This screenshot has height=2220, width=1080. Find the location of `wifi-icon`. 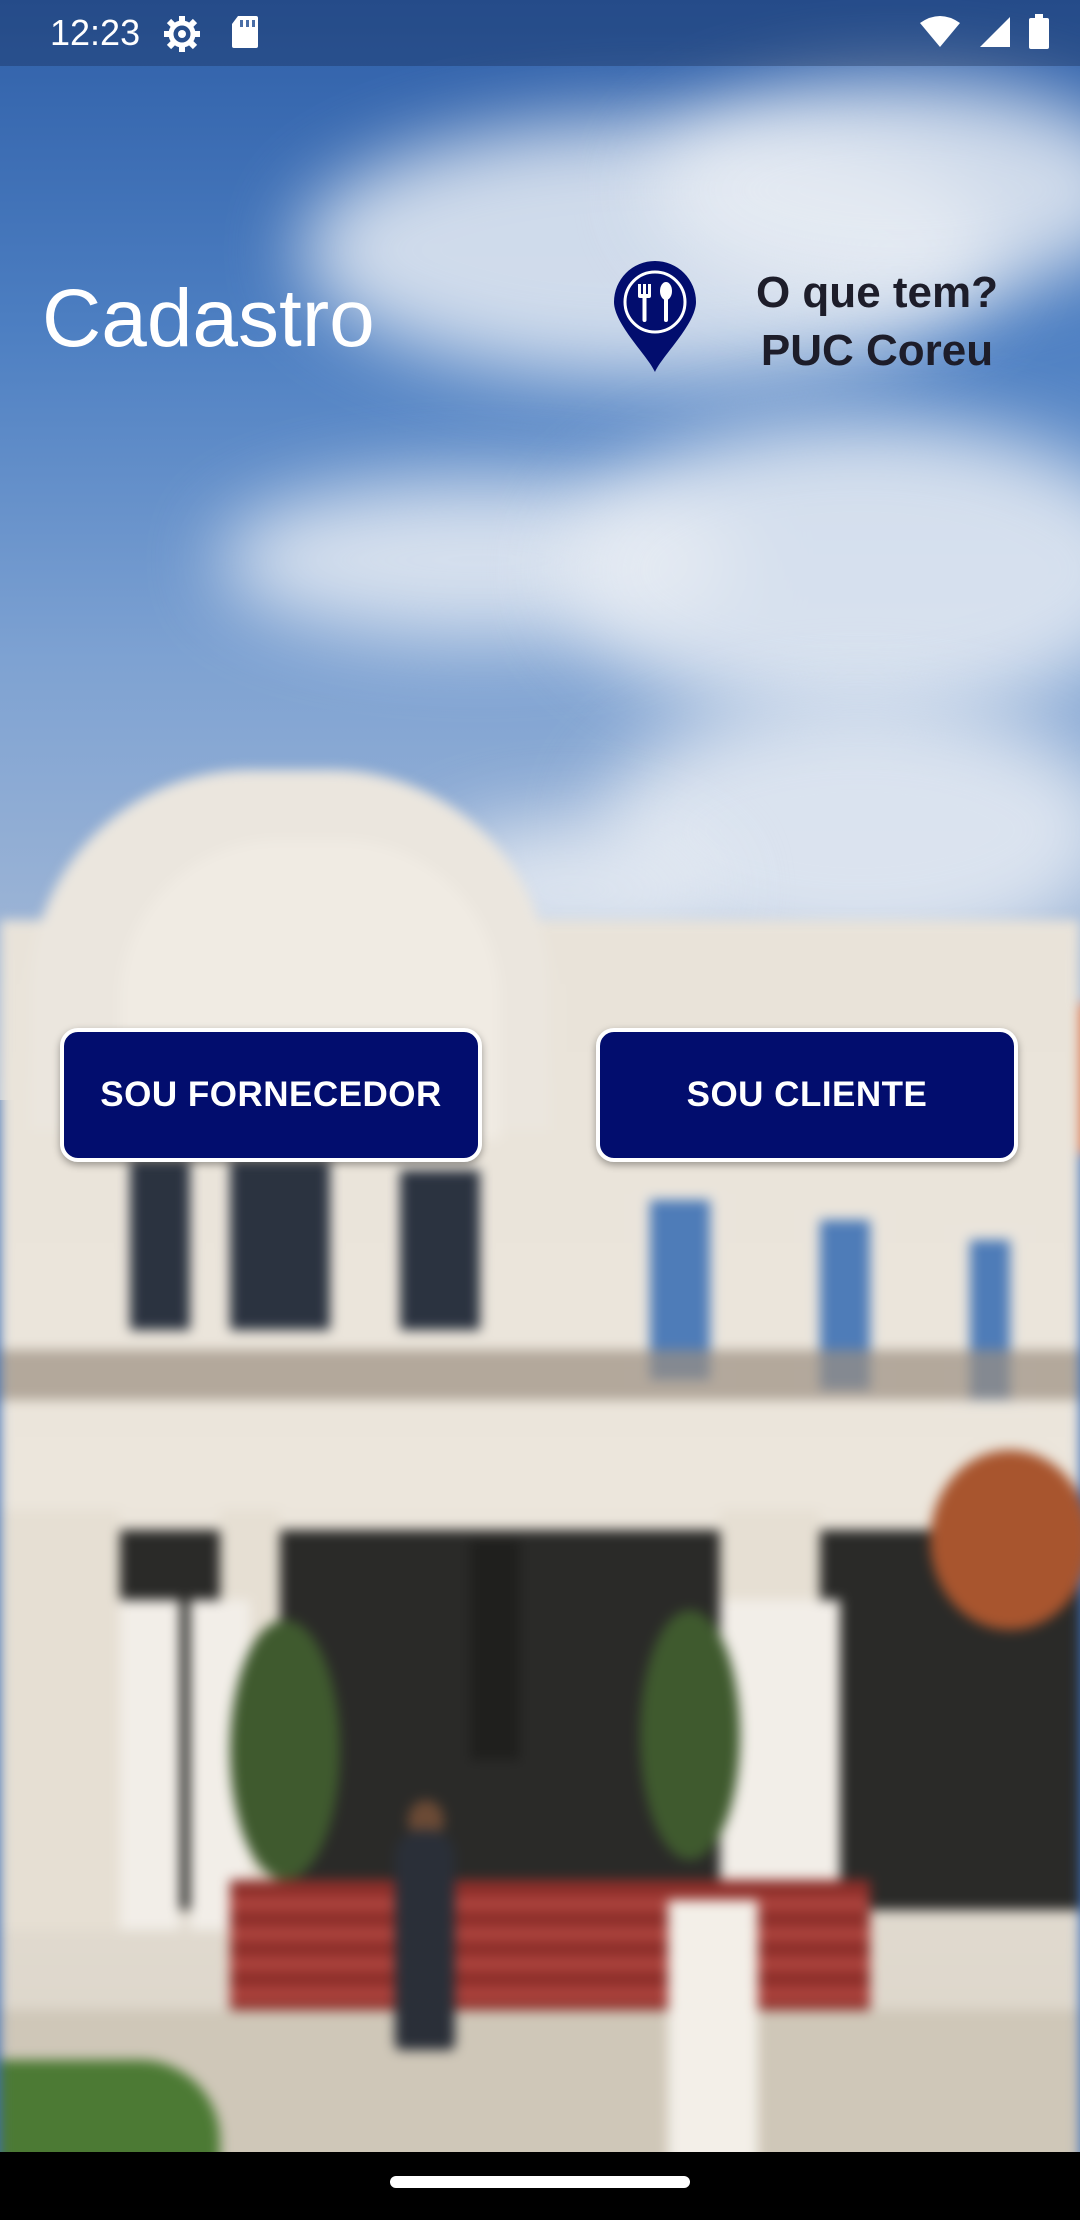

wifi-icon is located at coordinates (940, 34).